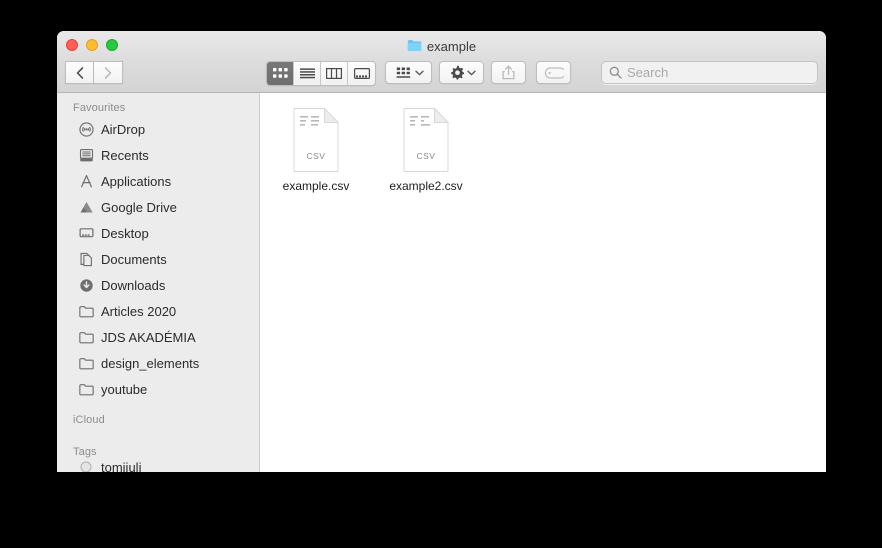 The width and height of the screenshot is (882, 548). I want to click on columns-icon, so click(334, 73).